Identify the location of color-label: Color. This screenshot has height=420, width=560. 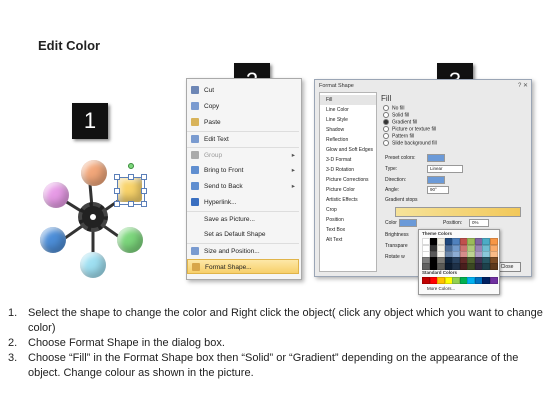
(391, 223).